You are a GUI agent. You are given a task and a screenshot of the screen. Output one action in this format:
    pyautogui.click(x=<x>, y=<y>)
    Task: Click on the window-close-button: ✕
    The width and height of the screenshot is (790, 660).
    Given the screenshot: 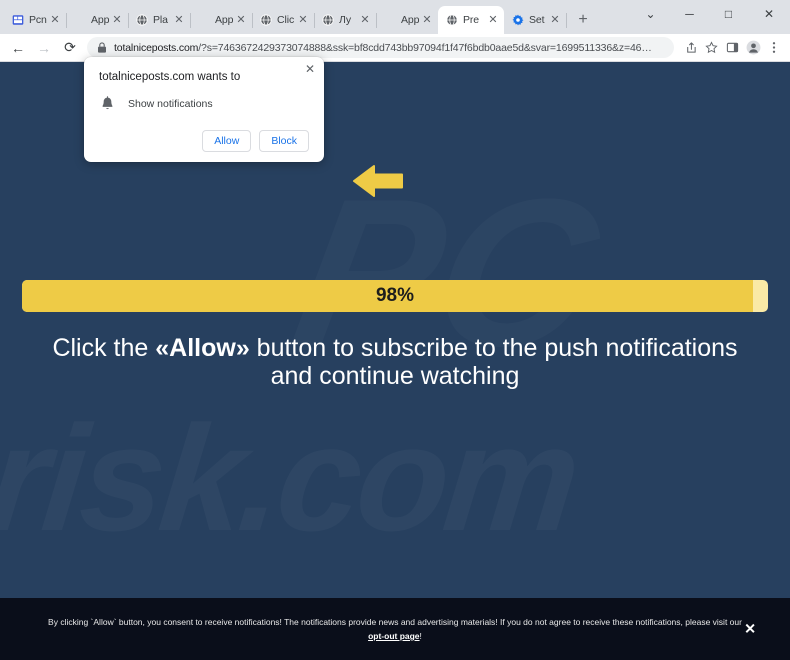 What is the action you would take?
    pyautogui.click(x=769, y=13)
    